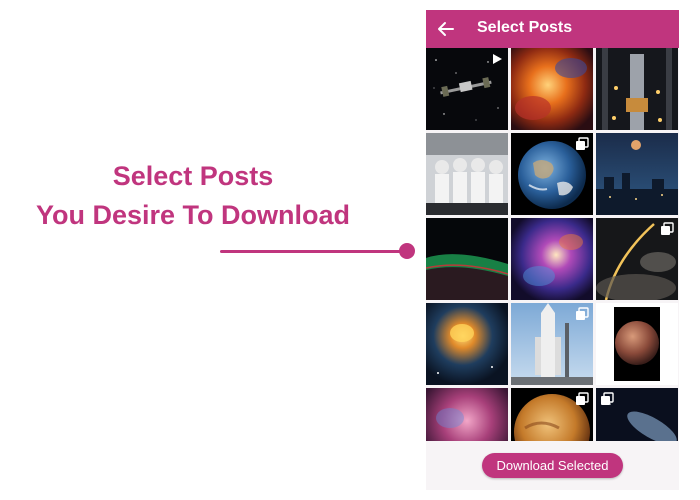 The height and width of the screenshot is (500, 700). I want to click on post-thumbnail-pink-nebula, so click(467, 414).